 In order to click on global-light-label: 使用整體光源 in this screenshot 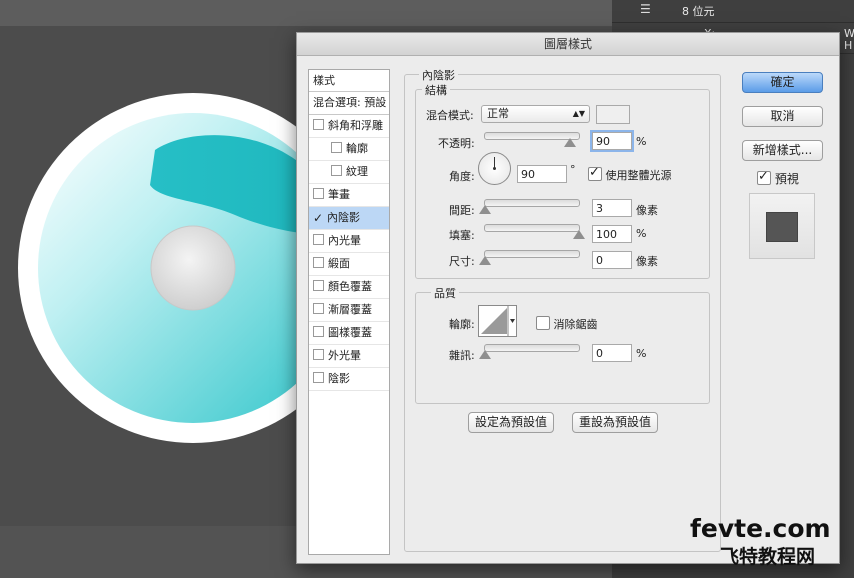, I will do `click(638, 175)`.